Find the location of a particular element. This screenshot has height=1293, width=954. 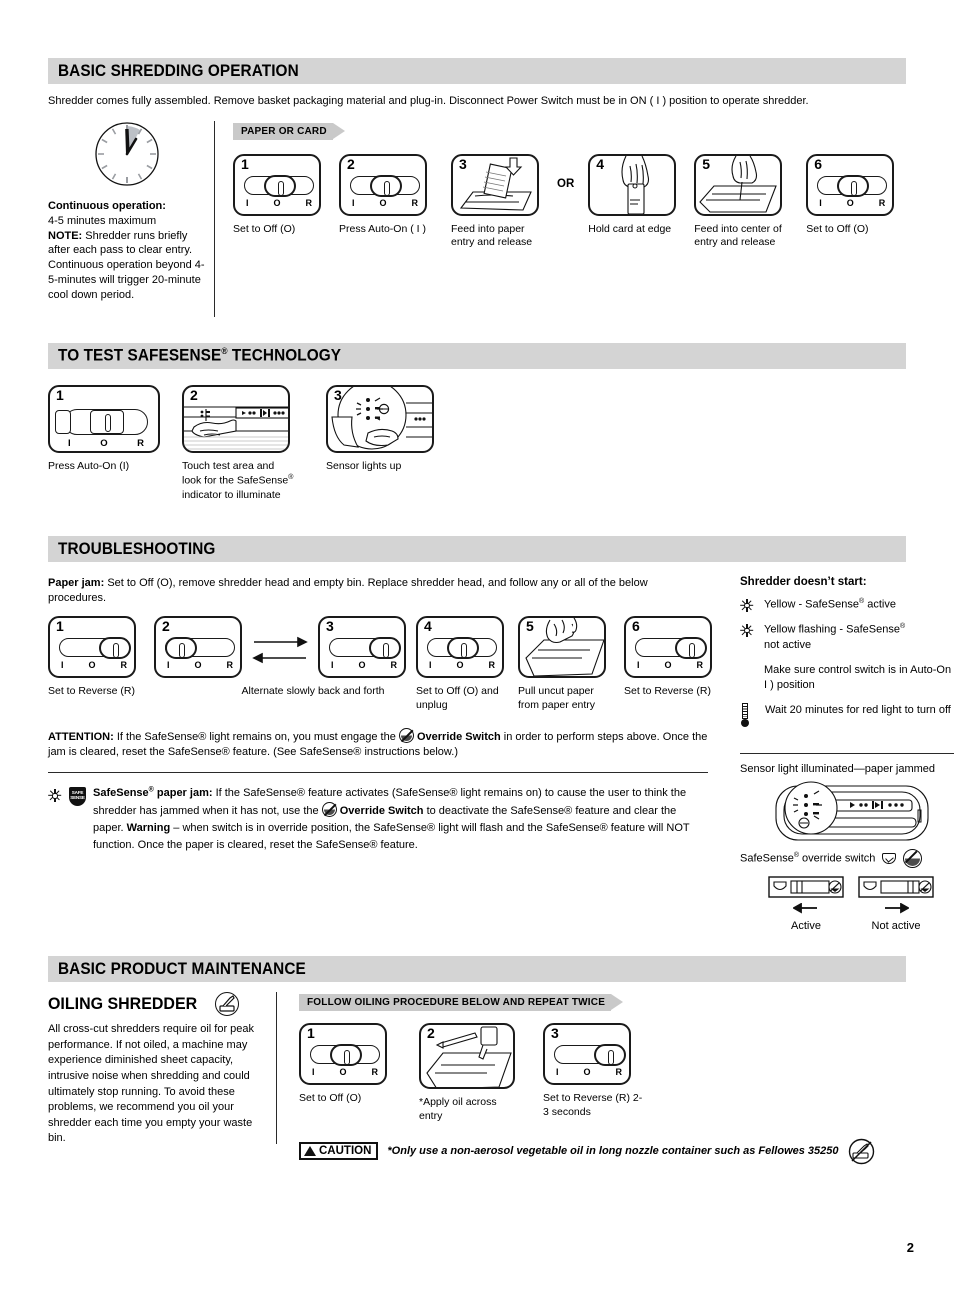

oiling-step-3: 3 I O R Set to Reverse (R) 2-3 seconds is located at coordinates (593, 1073).